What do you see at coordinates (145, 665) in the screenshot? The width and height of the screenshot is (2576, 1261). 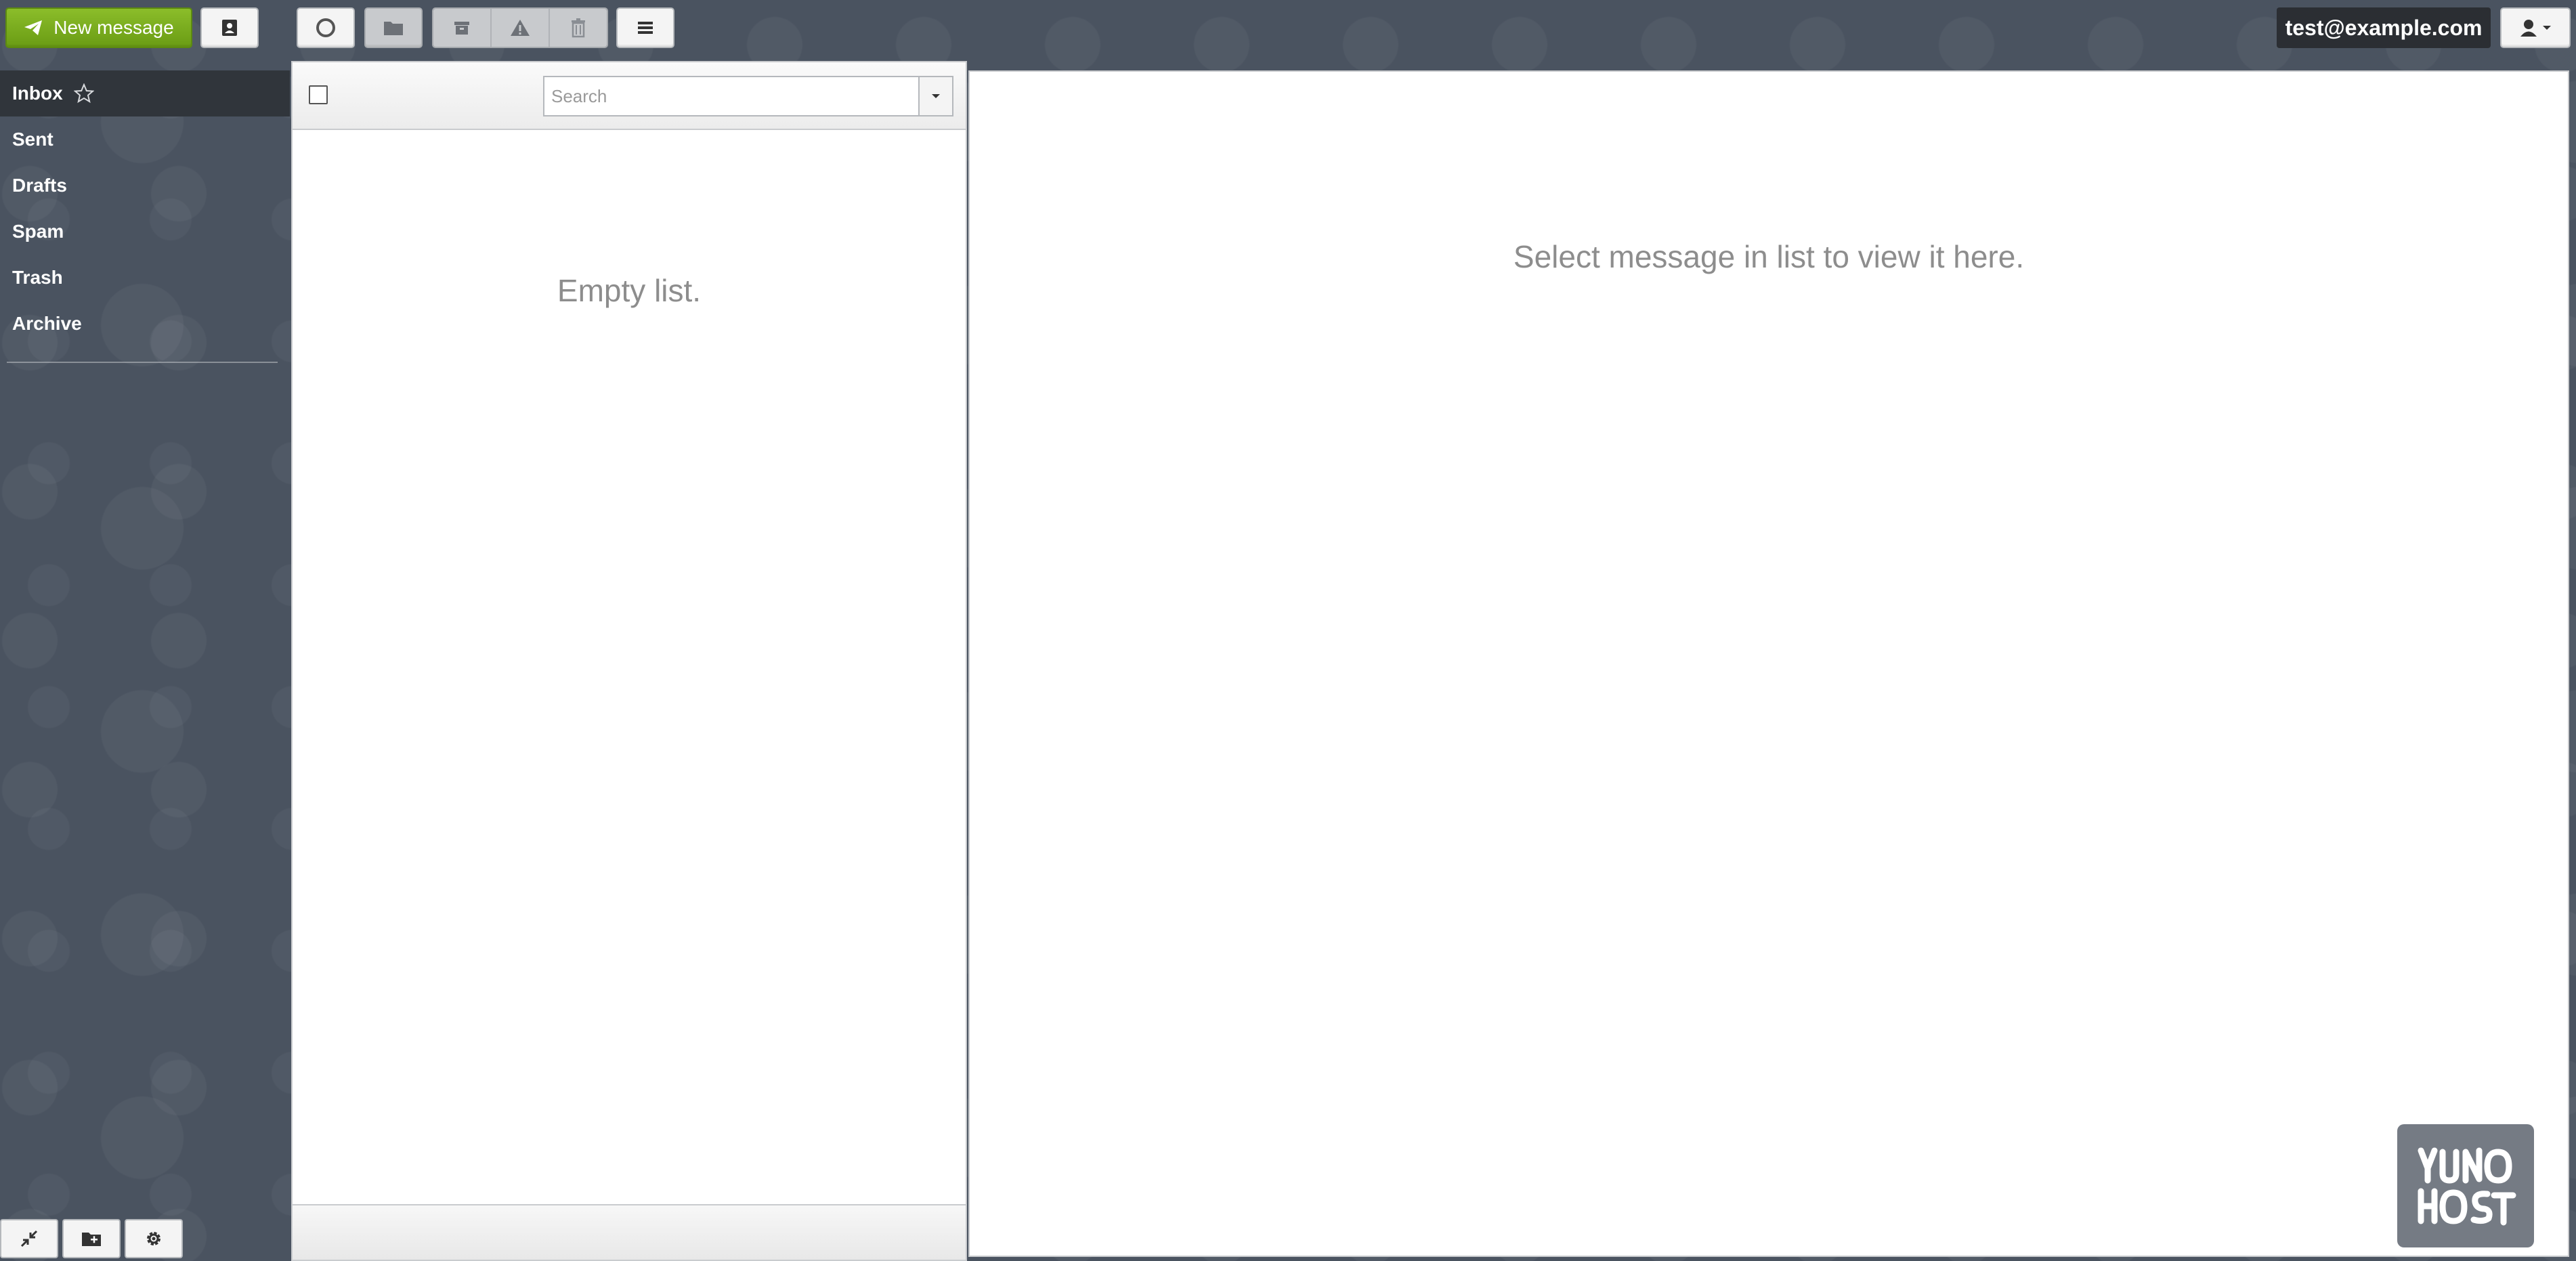 I see `folder-sidebar: Inbox Sent Drafts Spam Trash Archive` at bounding box center [145, 665].